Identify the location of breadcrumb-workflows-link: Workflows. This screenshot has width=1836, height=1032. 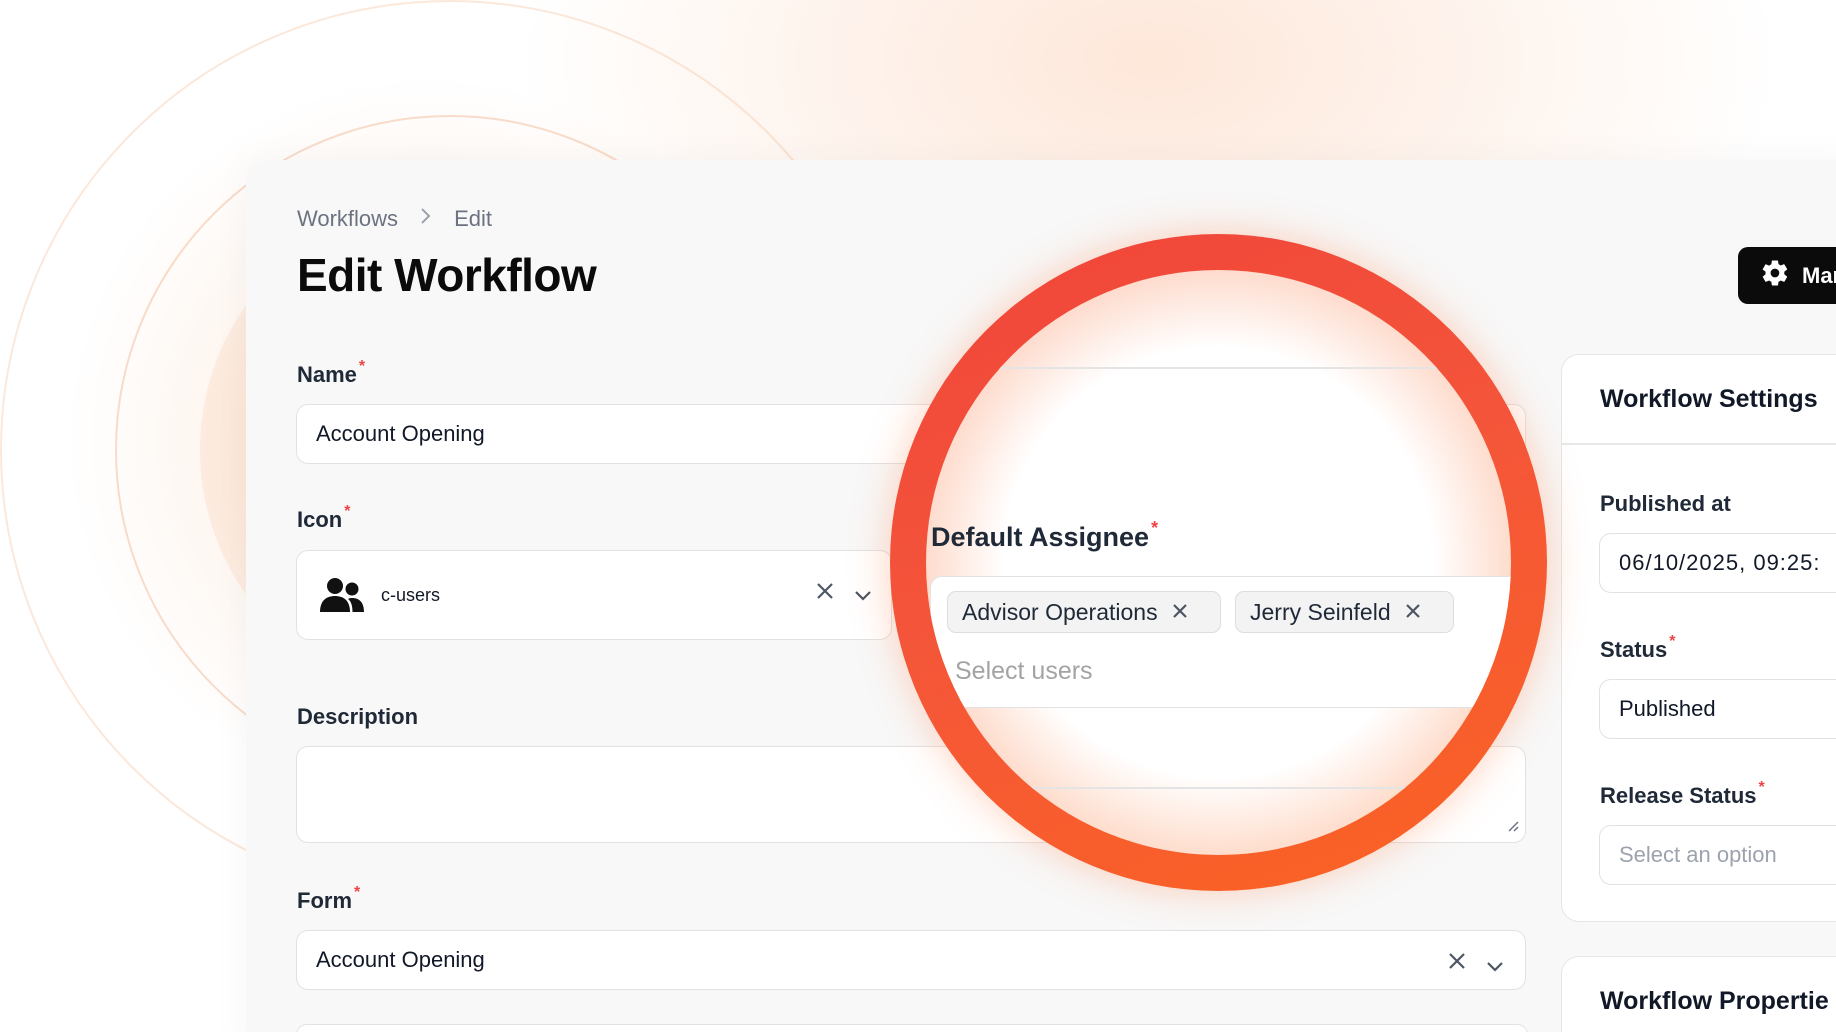
(347, 219).